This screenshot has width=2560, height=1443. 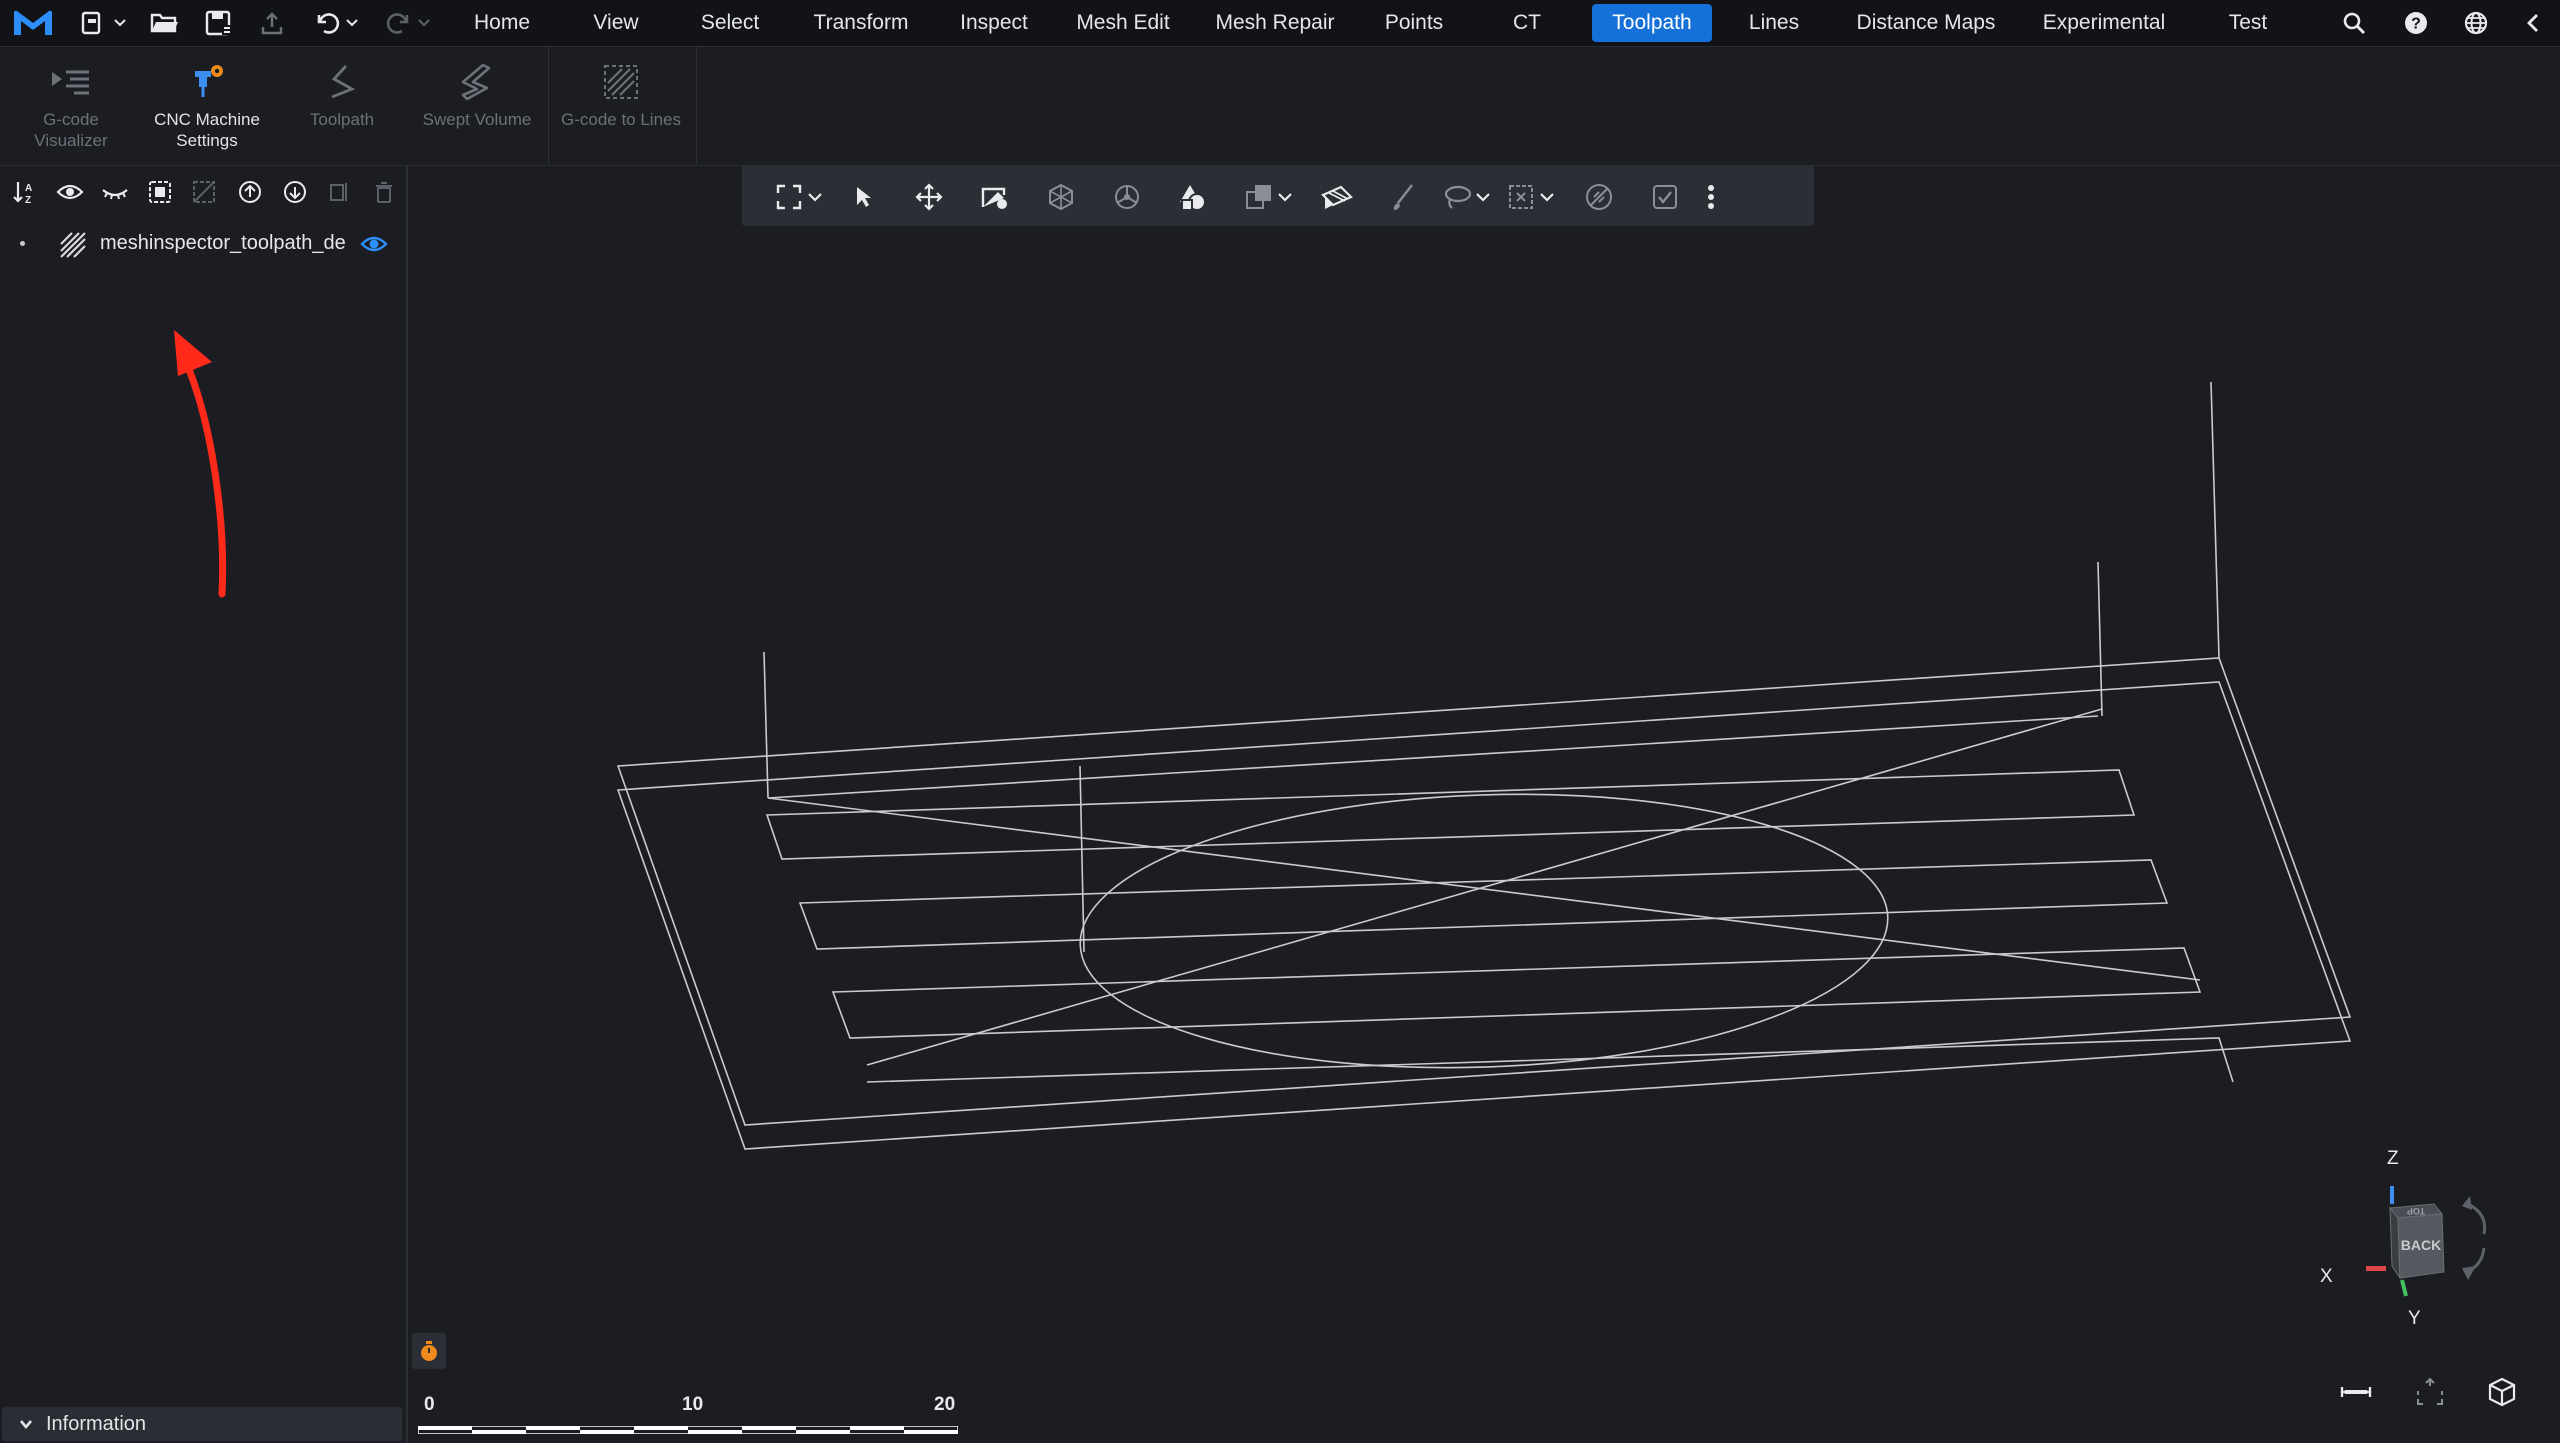 I want to click on fit-view-icon, so click(x=789, y=197).